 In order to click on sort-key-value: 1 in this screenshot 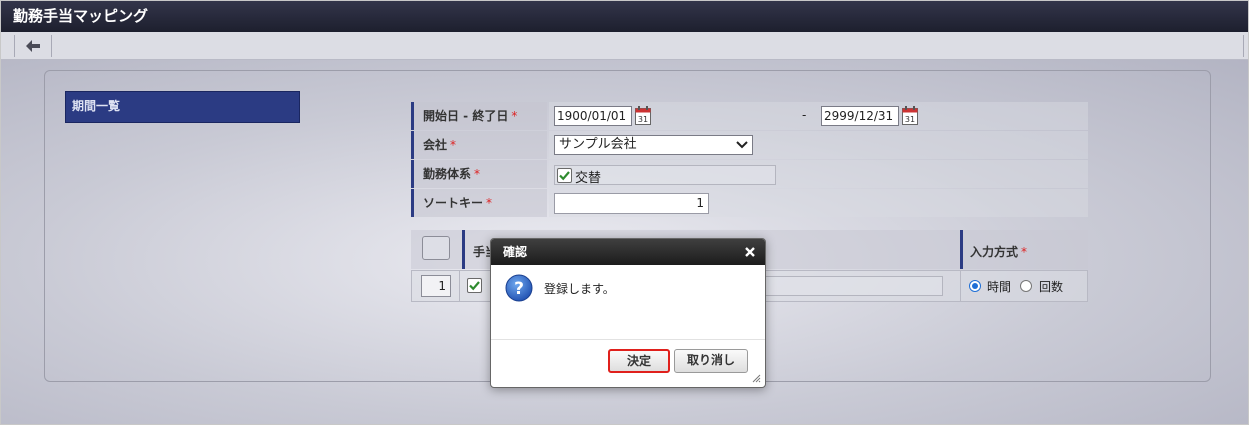, I will do `click(818, 203)`.